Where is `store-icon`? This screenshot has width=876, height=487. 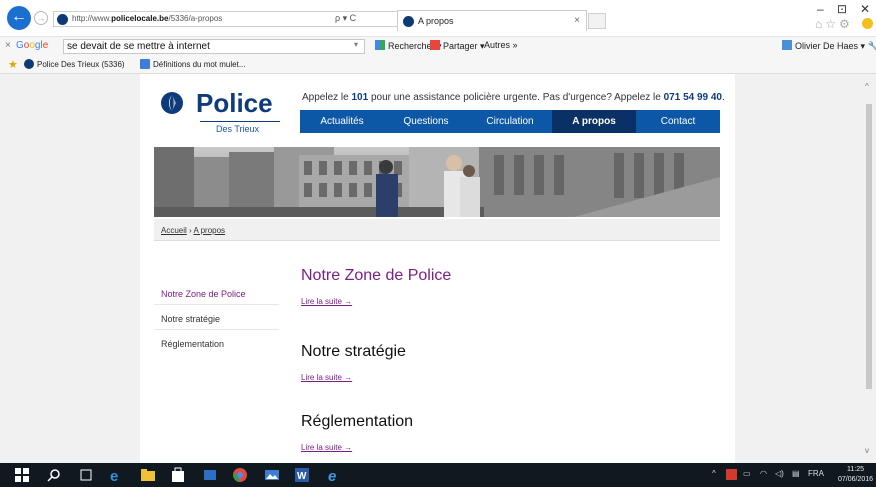
store-icon is located at coordinates (178, 475).